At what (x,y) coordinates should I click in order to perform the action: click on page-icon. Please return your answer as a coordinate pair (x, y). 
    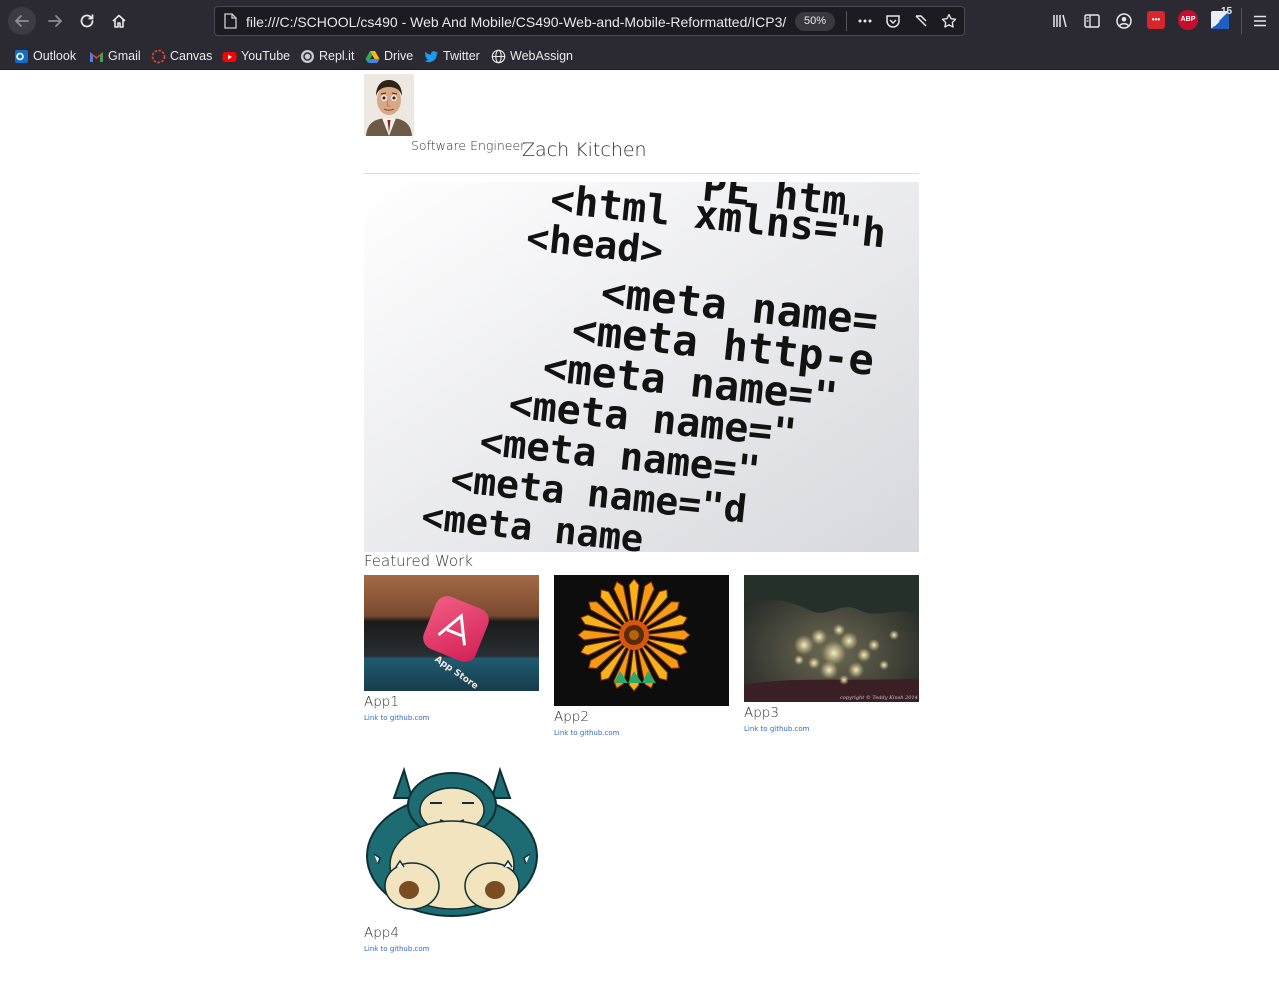
    Looking at the image, I should click on (230, 21).